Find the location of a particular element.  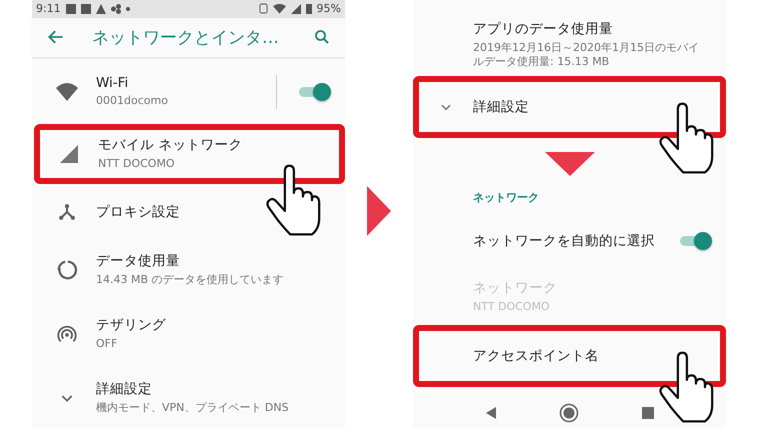

item-subtitle: 14.43 MB のデータを使用しています is located at coordinates (190, 280).